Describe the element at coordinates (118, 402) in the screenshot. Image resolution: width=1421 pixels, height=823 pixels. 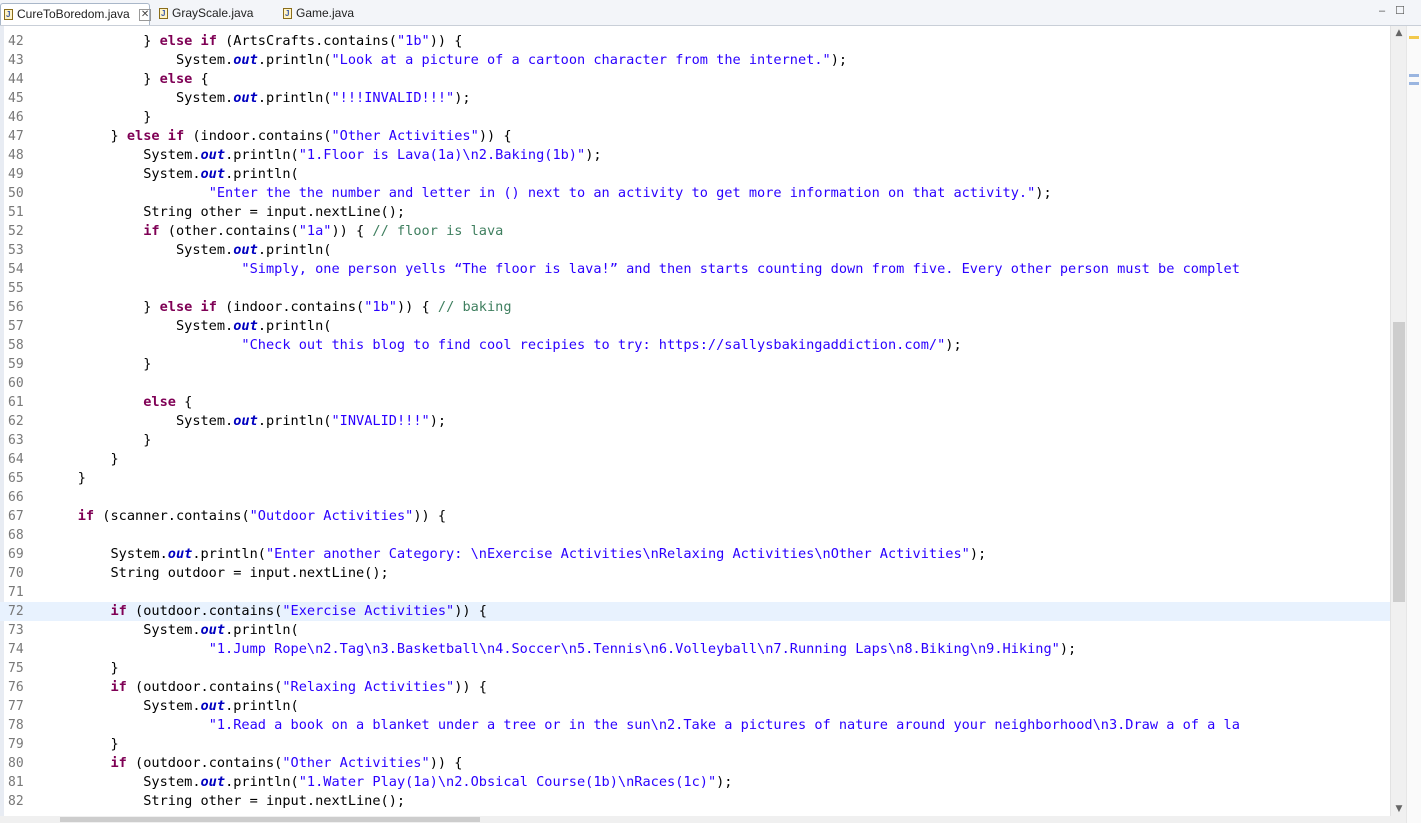
I see `code-text: else {` at that location.